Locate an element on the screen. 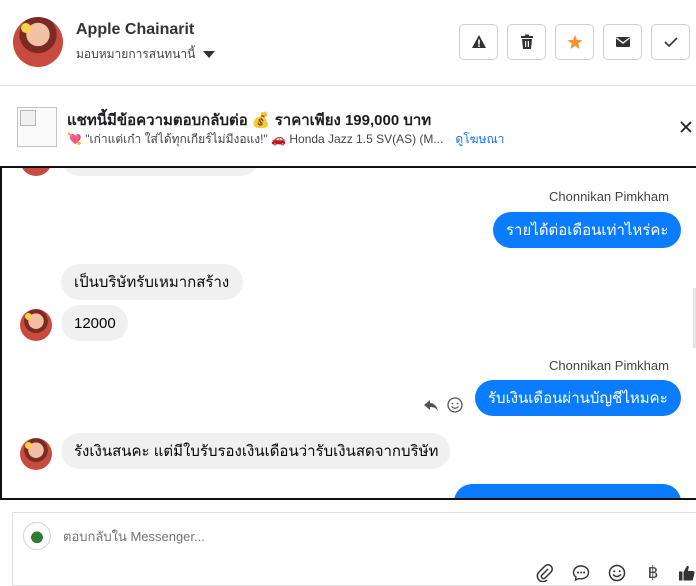 This screenshot has width=696, height=586. mail-icon is located at coordinates (622, 42).